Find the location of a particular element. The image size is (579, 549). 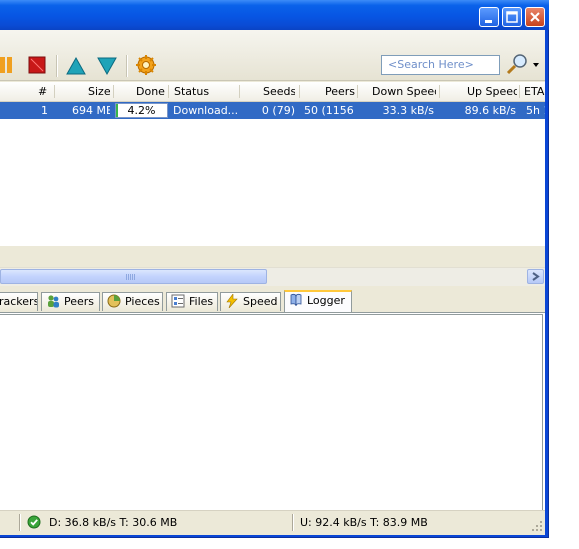

tab-speed: Speed is located at coordinates (250, 301).